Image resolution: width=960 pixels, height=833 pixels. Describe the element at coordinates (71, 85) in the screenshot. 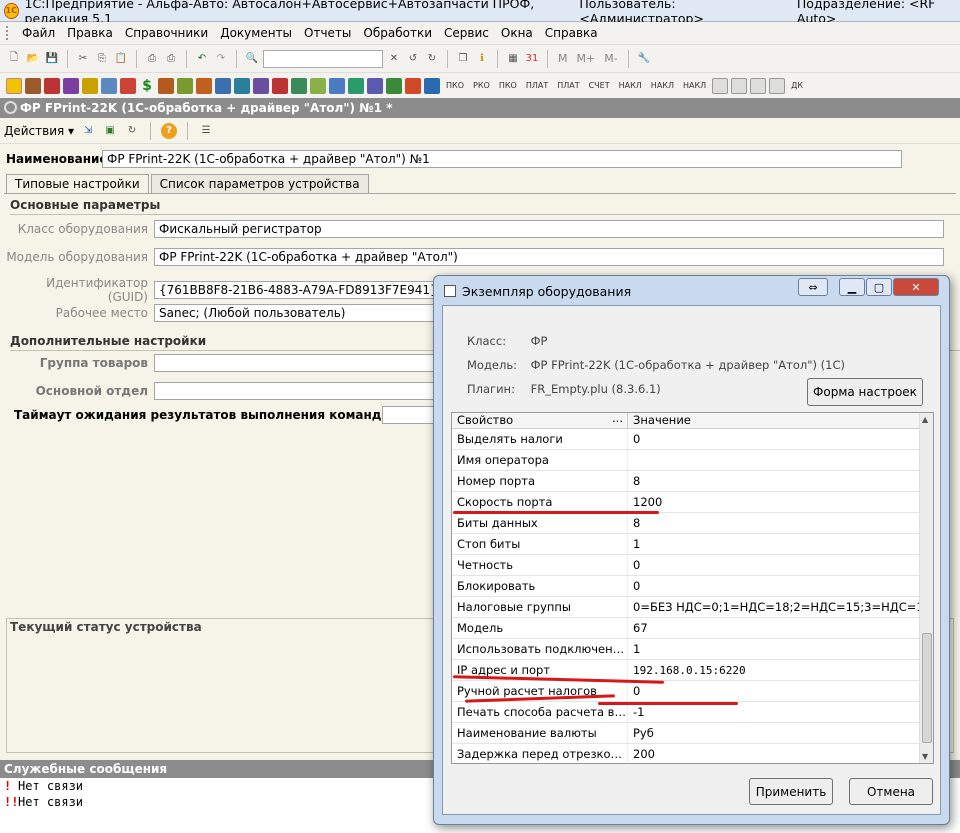

I see `box-icon` at that location.